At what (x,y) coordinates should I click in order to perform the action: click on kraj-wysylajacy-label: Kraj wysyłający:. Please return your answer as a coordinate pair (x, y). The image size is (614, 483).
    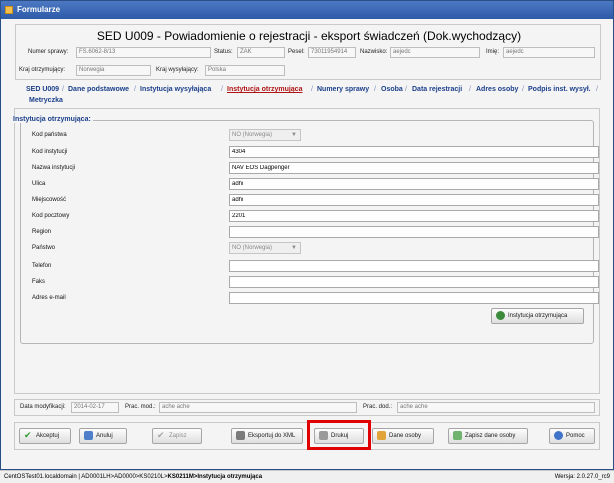
    Looking at the image, I should click on (177, 70).